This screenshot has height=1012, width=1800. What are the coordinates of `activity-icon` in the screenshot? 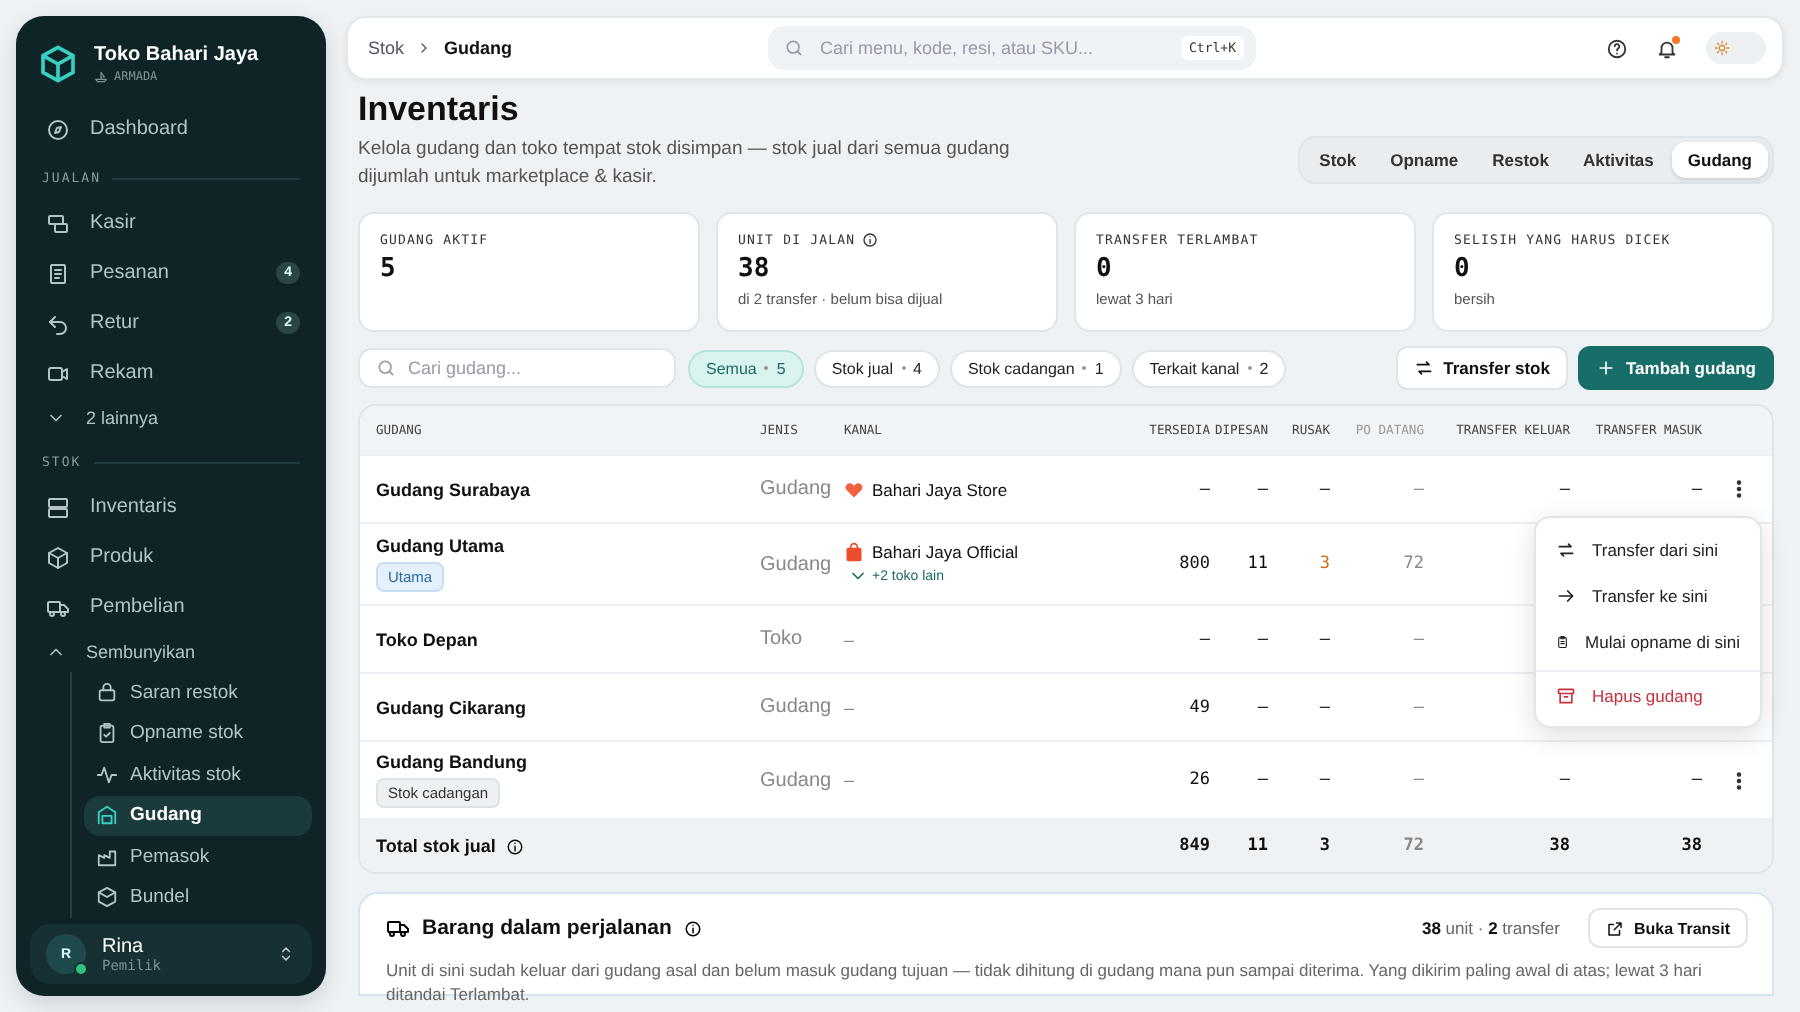 It's located at (107, 774).